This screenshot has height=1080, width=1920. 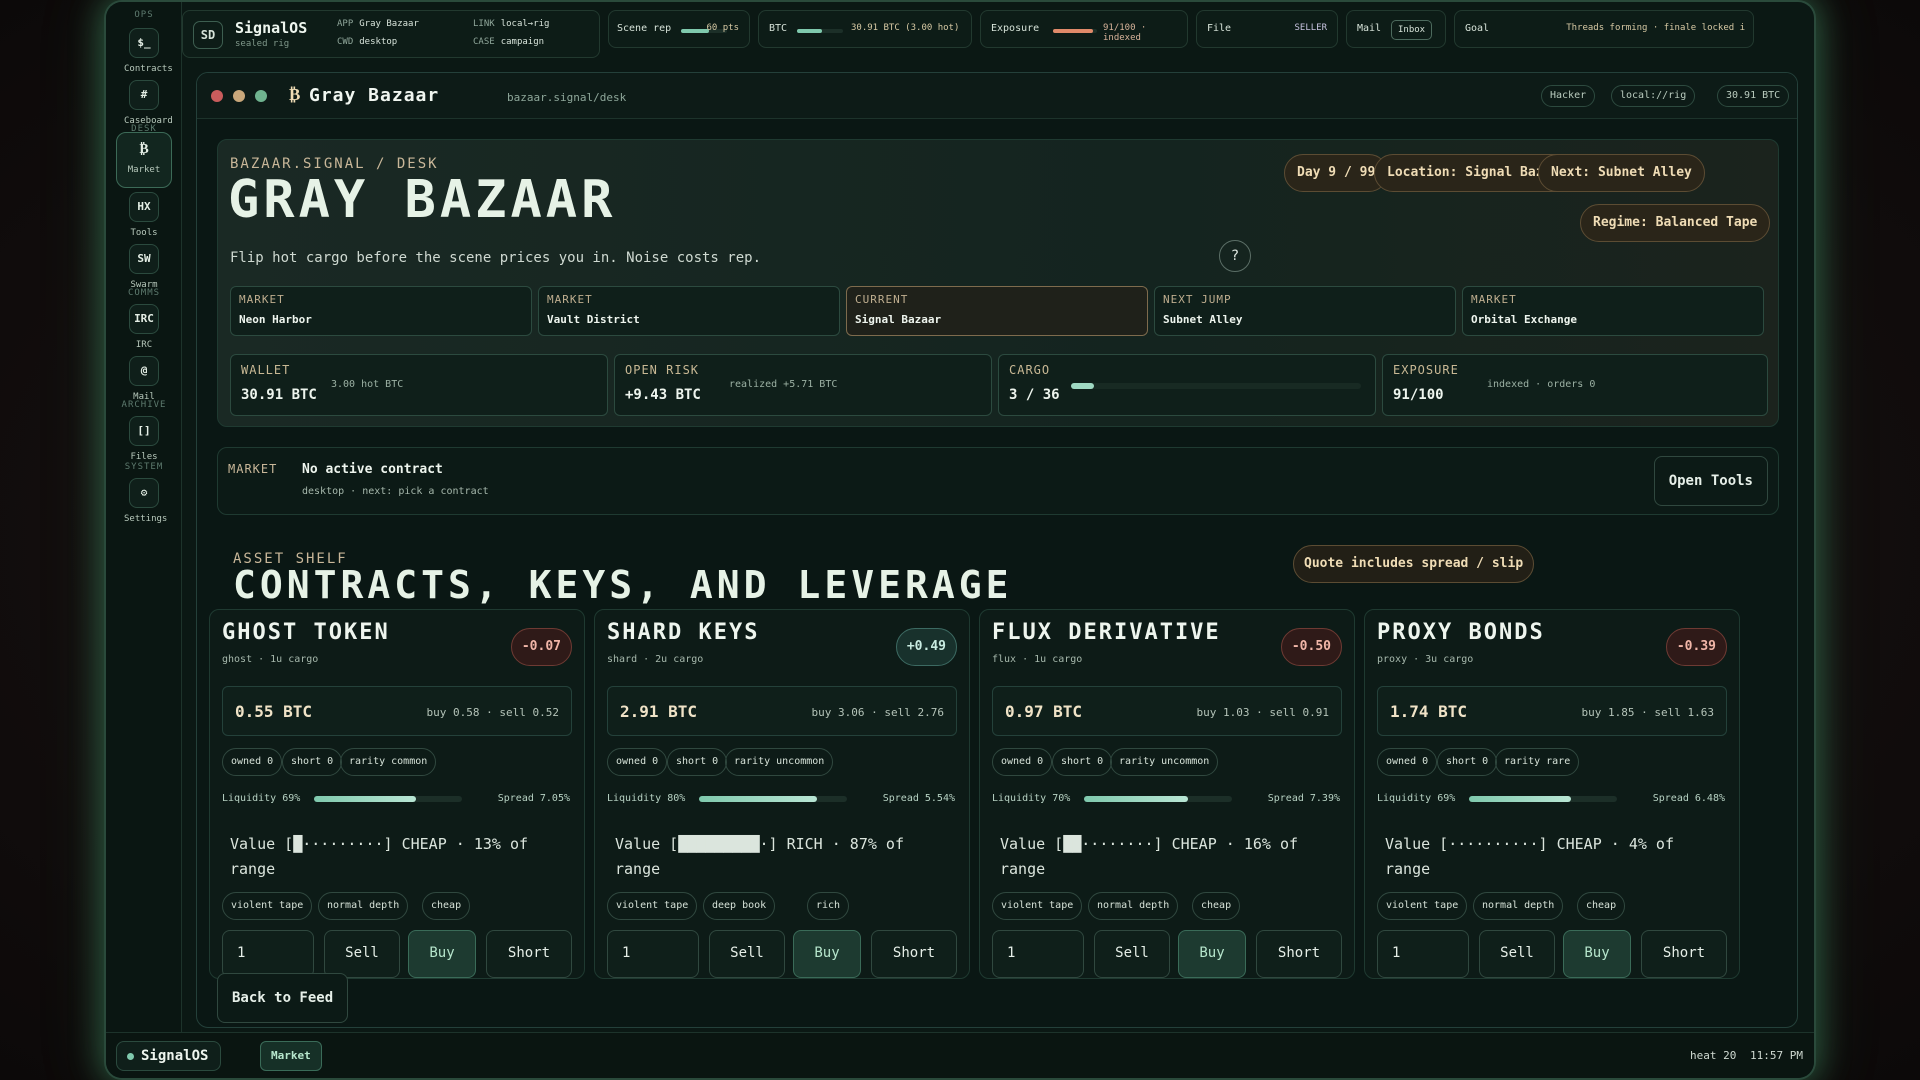 What do you see at coordinates (419, 385) in the screenshot?
I see `wallet-stat: WALLET 30.91 BTC 3.00 hot BTC` at bounding box center [419, 385].